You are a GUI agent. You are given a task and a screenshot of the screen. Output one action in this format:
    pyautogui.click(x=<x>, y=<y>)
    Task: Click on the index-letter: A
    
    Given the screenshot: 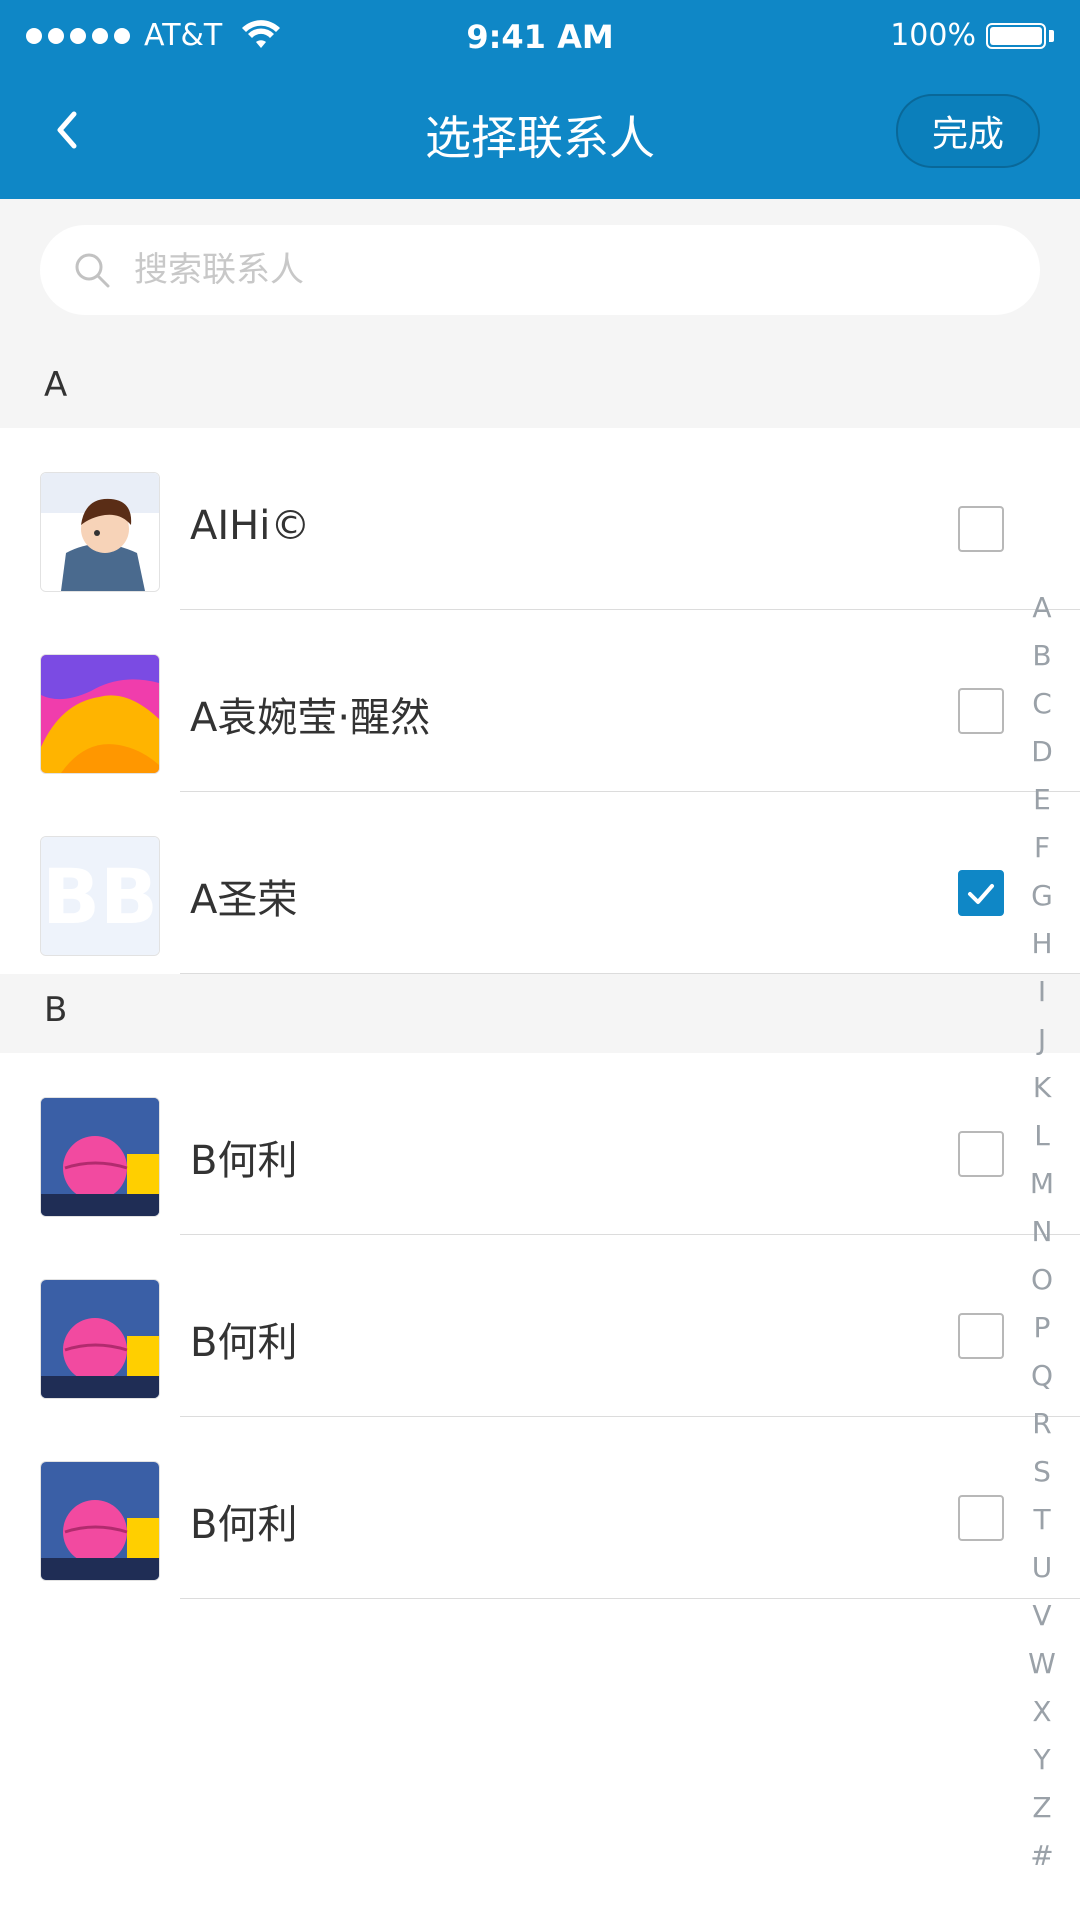 What is the action you would take?
    pyautogui.click(x=1042, y=608)
    